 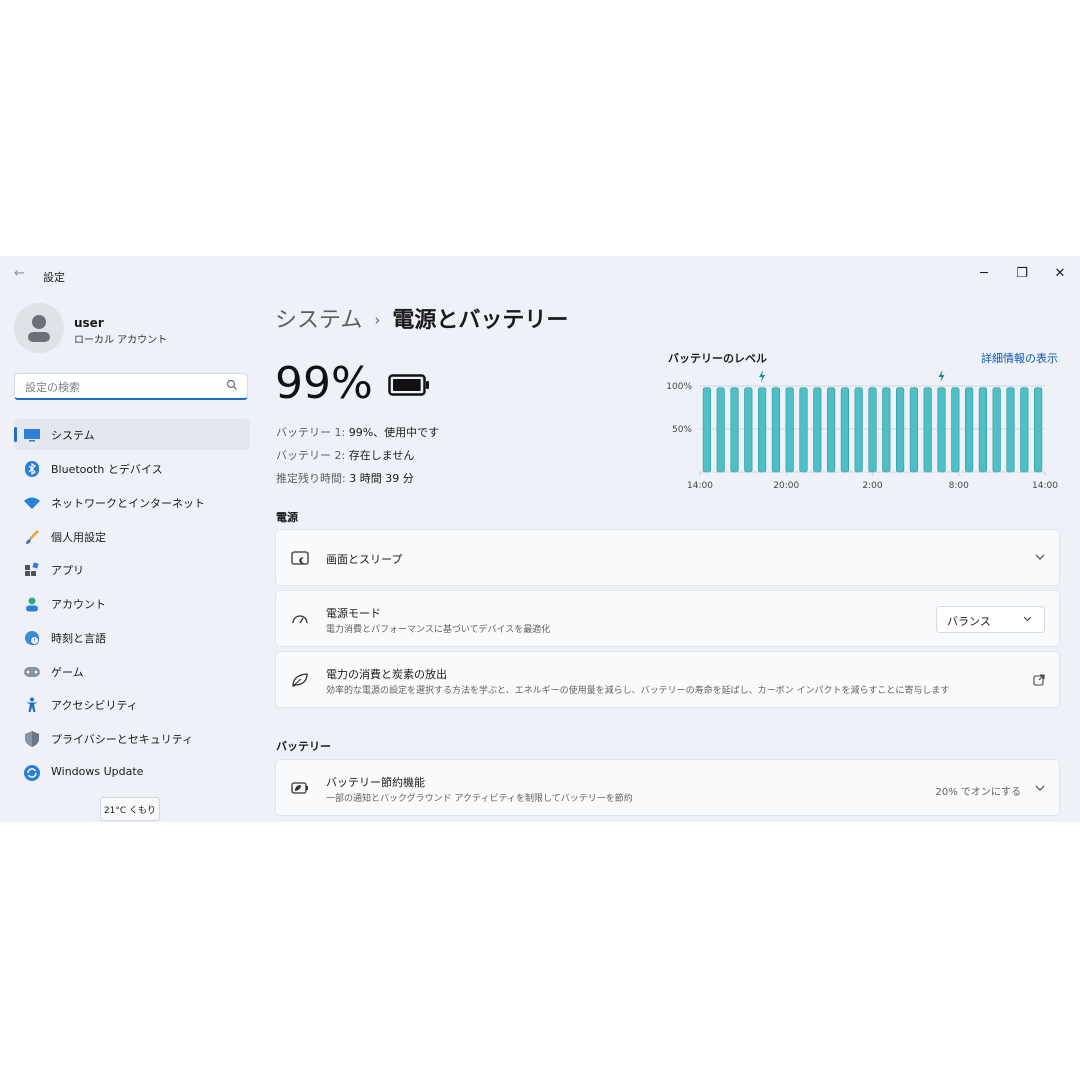 What do you see at coordinates (121, 340) in the screenshot?
I see `account-type: ローカル アカウント` at bounding box center [121, 340].